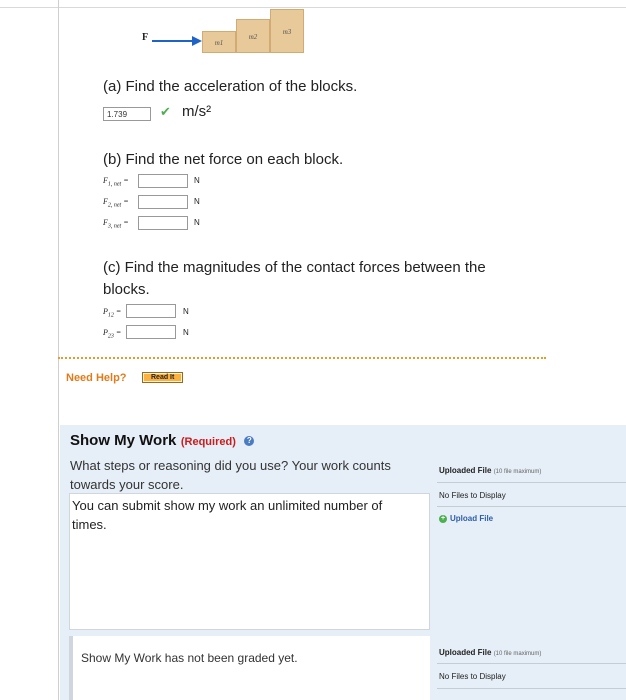 This screenshot has width=626, height=700. What do you see at coordinates (145, 37) in the screenshot?
I see `force-label: F` at bounding box center [145, 37].